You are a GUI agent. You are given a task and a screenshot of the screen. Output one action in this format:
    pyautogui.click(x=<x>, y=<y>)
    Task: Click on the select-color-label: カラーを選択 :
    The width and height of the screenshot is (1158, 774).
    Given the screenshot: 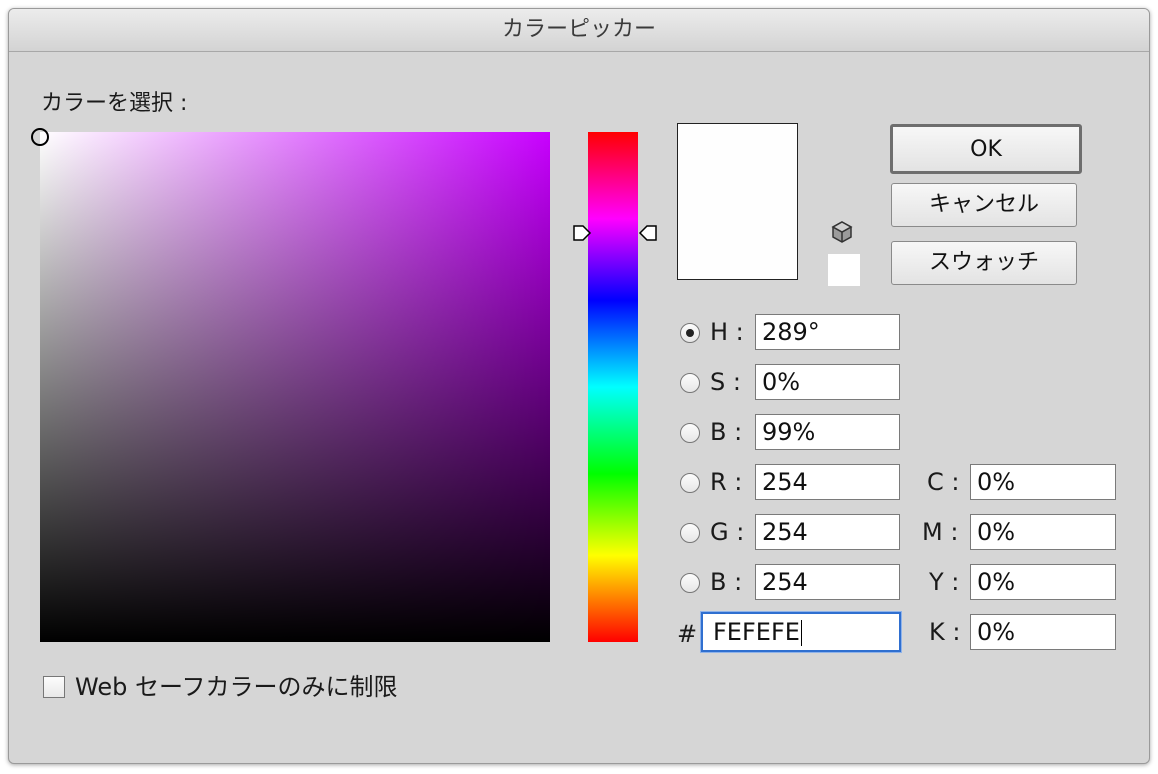 What is the action you would take?
    pyautogui.click(x=114, y=103)
    